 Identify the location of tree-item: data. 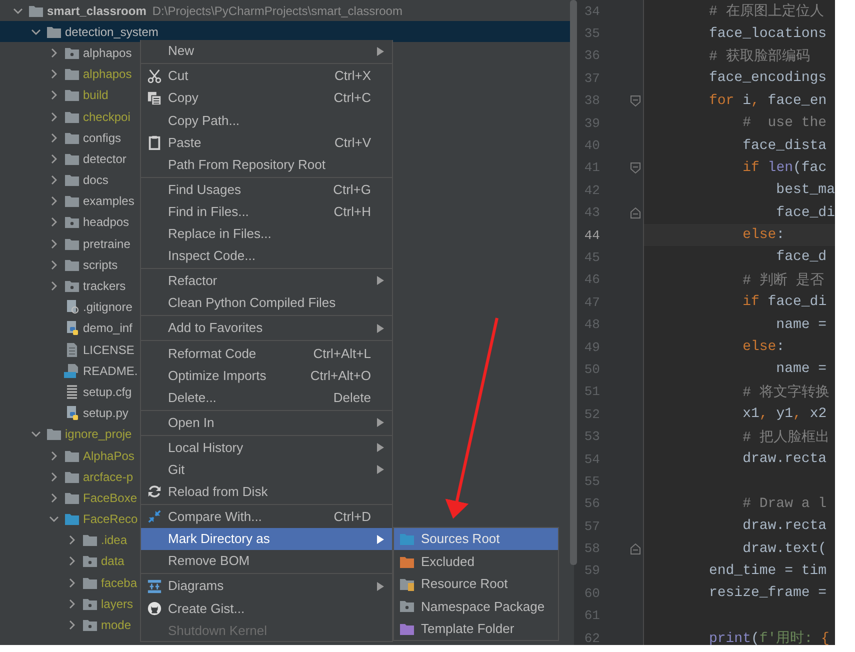
(62, 561).